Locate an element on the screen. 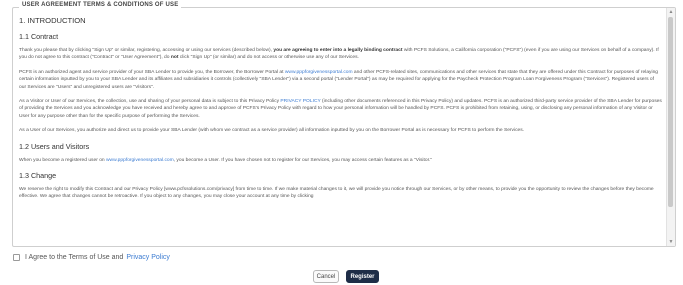 Image resolution: width=683 pixels, height=285 pixels. agree-label: I Agree to the Terms of Use and is located at coordinates (74, 257).